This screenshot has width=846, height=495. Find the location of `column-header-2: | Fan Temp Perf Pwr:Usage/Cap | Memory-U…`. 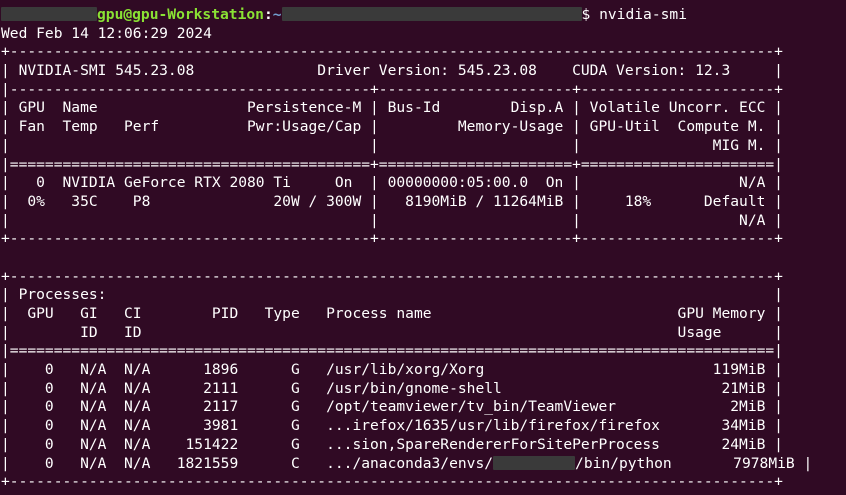

column-header-2: | Fan Temp Perf Pwr:Usage/Cap | Memory-U… is located at coordinates (392, 127).